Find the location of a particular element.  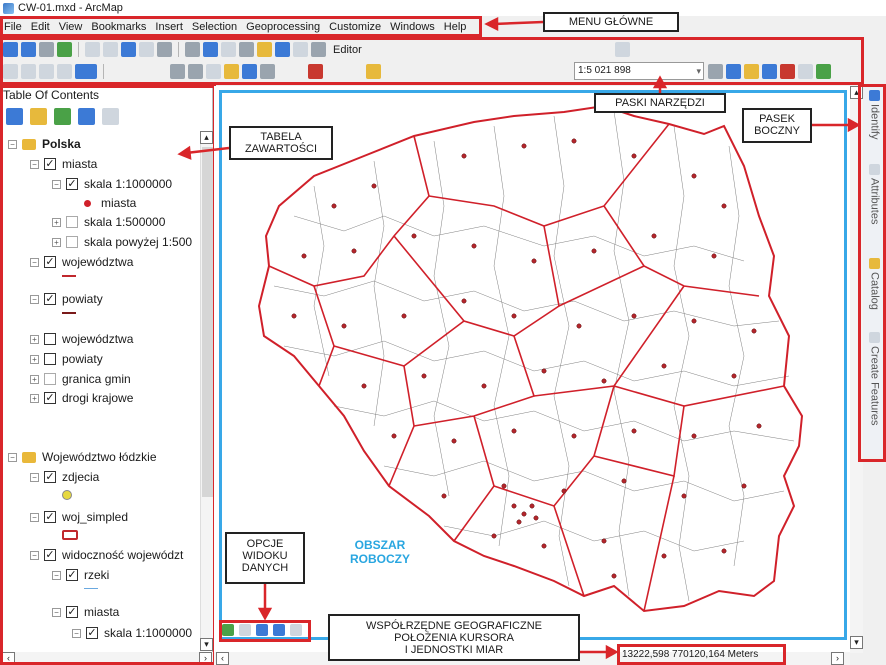

menu-windows: Windows is located at coordinates (412, 27).